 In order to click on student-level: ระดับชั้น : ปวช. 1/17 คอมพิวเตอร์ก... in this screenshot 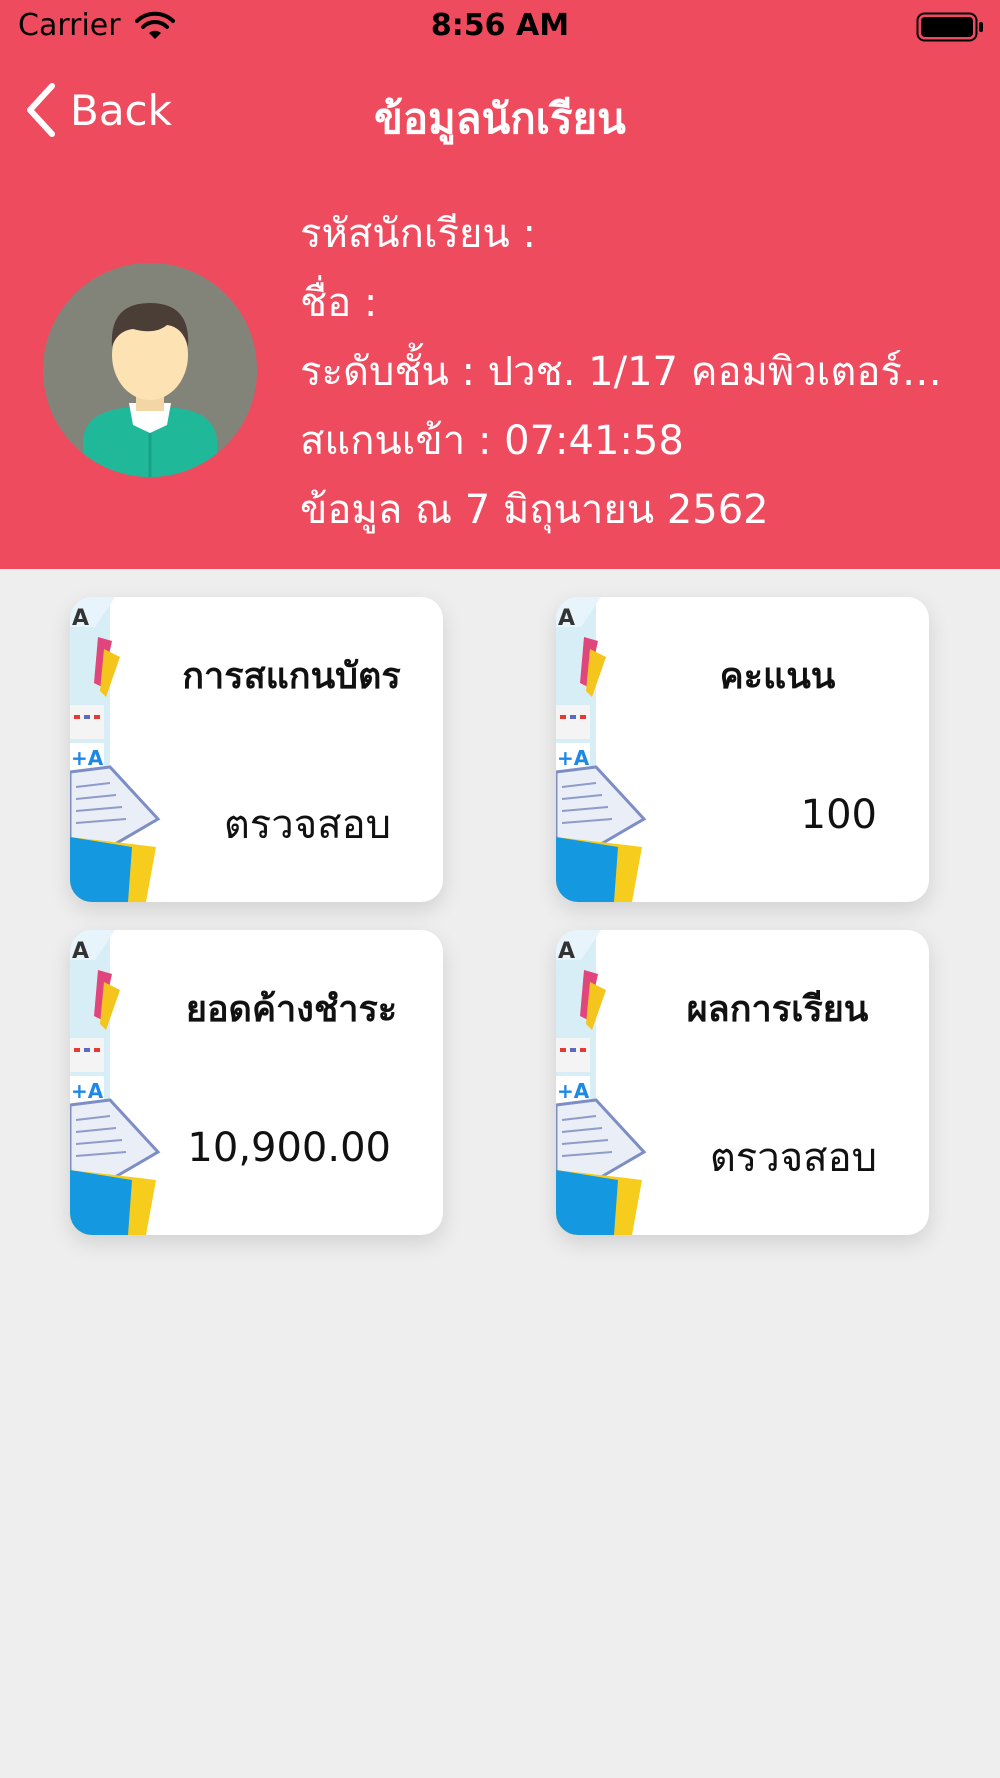, I will do `click(630, 372)`.